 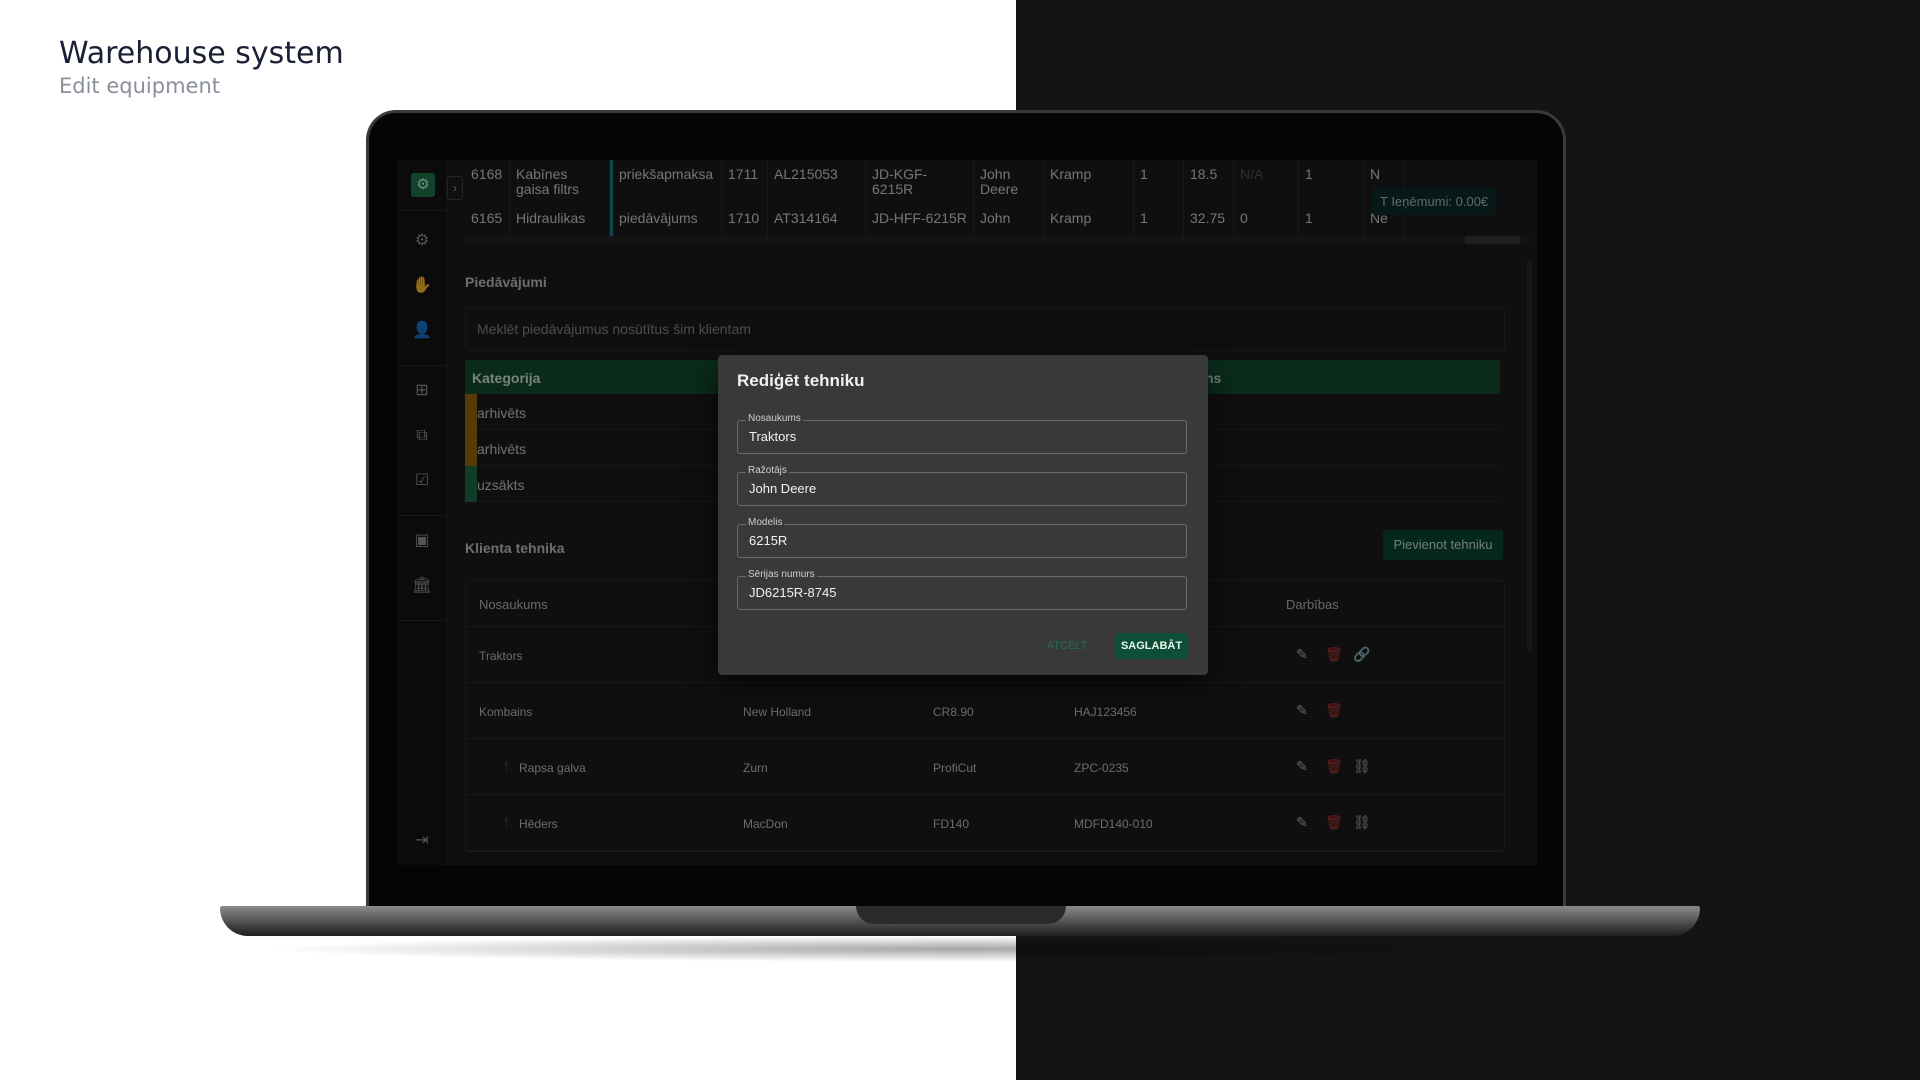 I want to click on model-field: Modelis, so click(x=962, y=537).